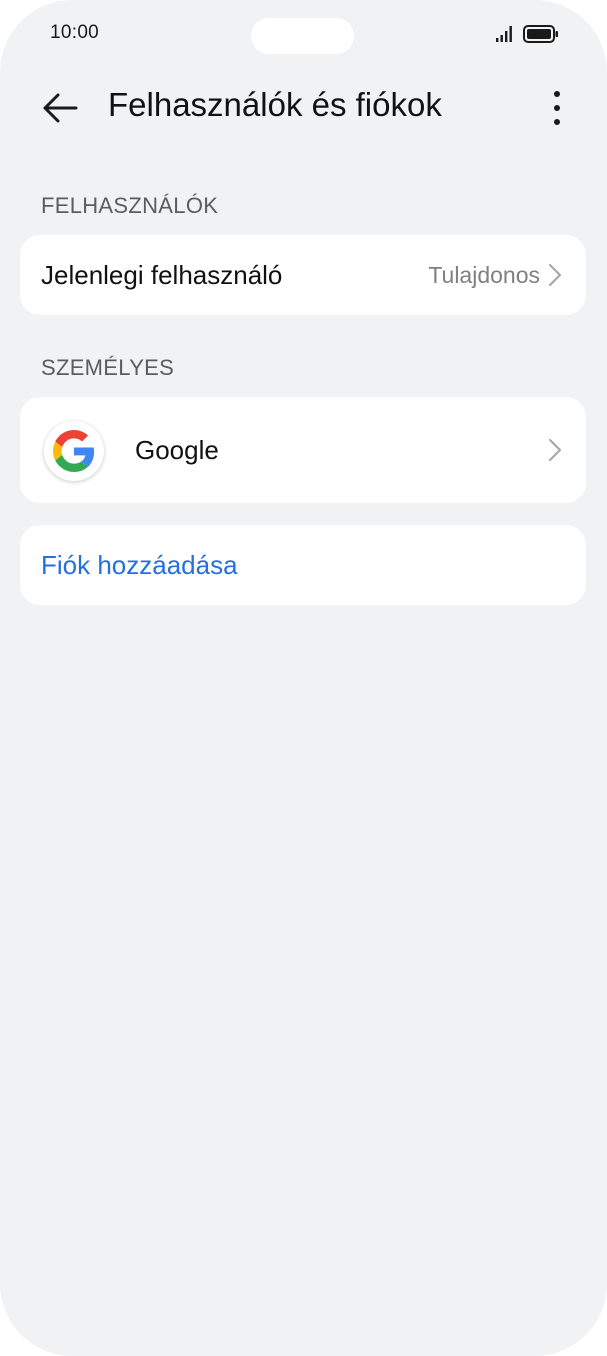 Image resolution: width=607 pixels, height=1356 pixels. I want to click on battery-icon, so click(540, 34).